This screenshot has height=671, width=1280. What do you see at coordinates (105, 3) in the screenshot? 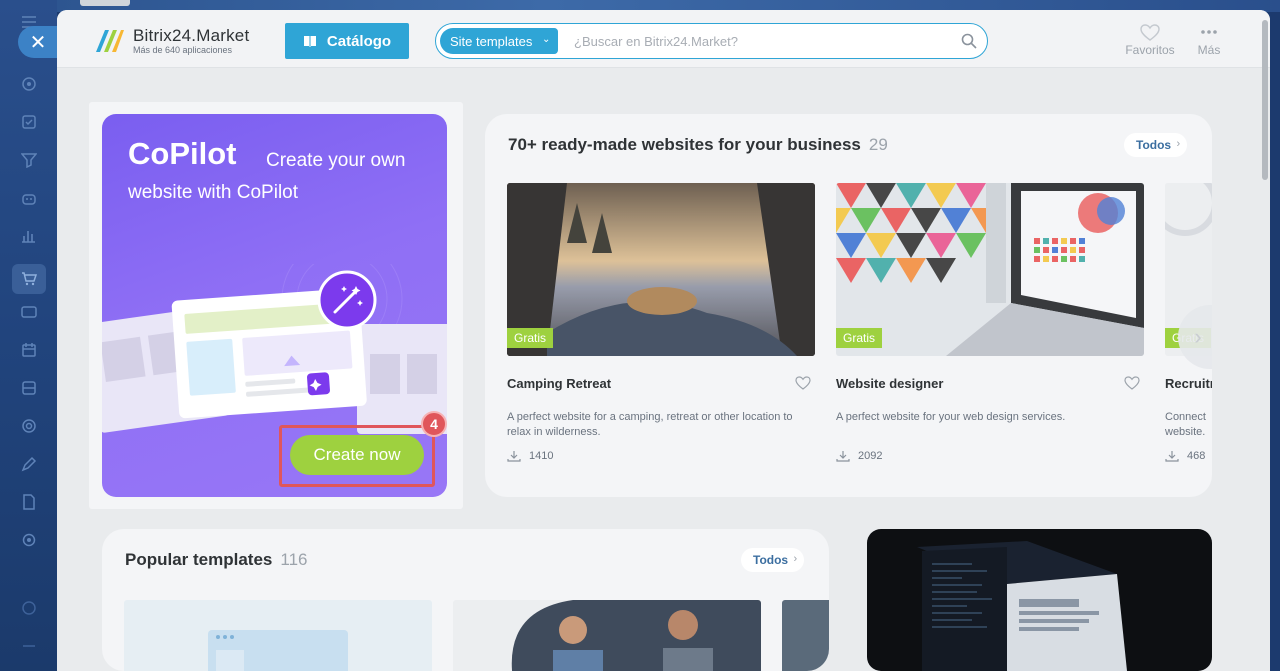
I see `window-handle` at bounding box center [105, 3].